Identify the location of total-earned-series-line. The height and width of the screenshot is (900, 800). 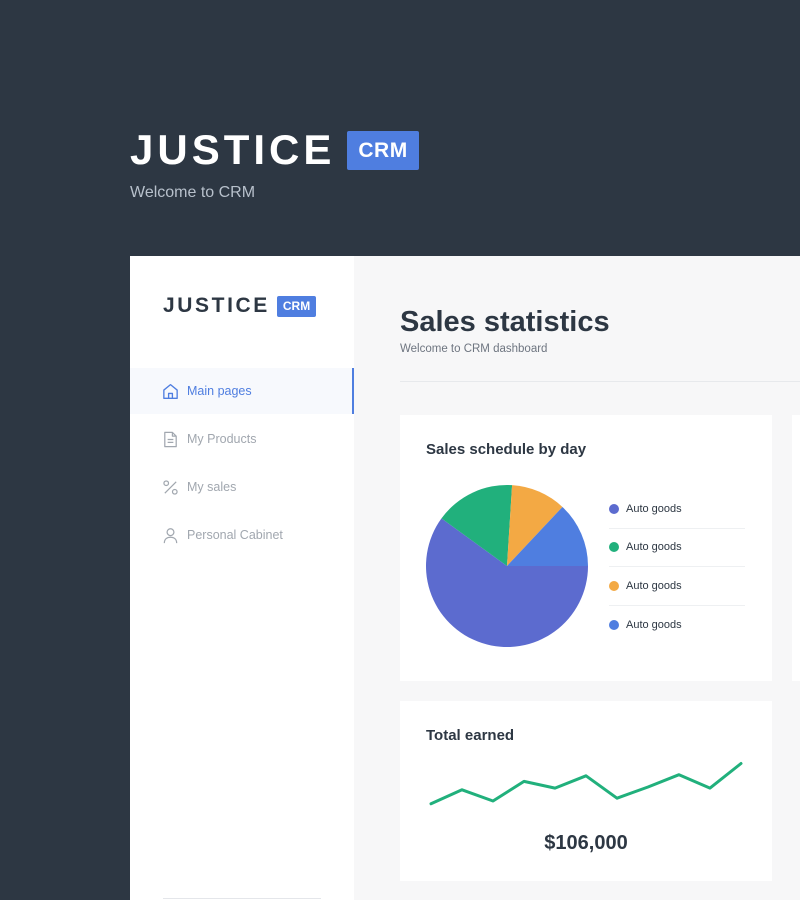
(586, 784).